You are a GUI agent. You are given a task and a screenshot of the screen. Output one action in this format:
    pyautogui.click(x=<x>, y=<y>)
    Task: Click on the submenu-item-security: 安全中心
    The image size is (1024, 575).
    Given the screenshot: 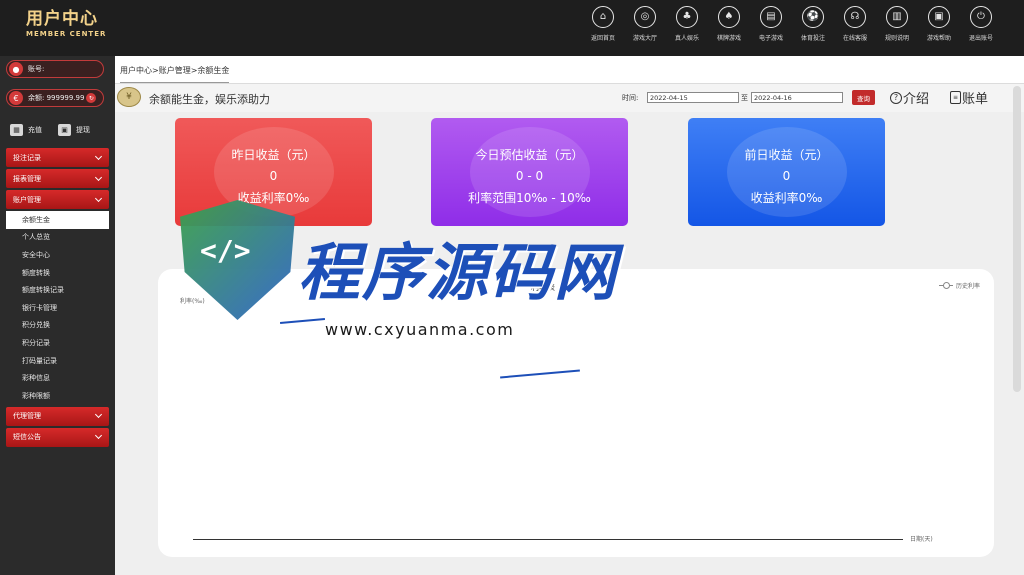 What is the action you would take?
    pyautogui.click(x=57, y=255)
    